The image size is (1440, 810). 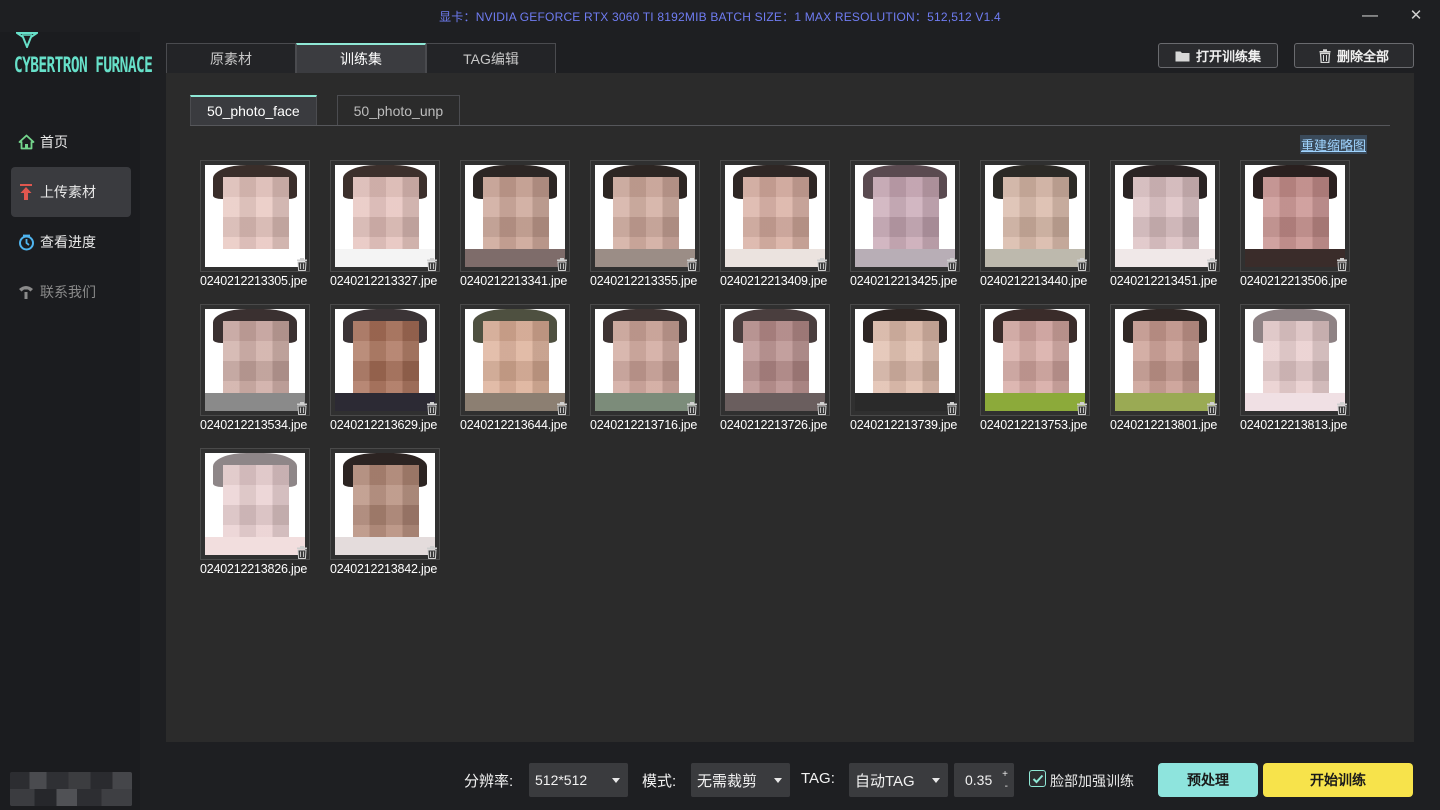 I want to click on spin-down-icon: -, so click(x=1006, y=787).